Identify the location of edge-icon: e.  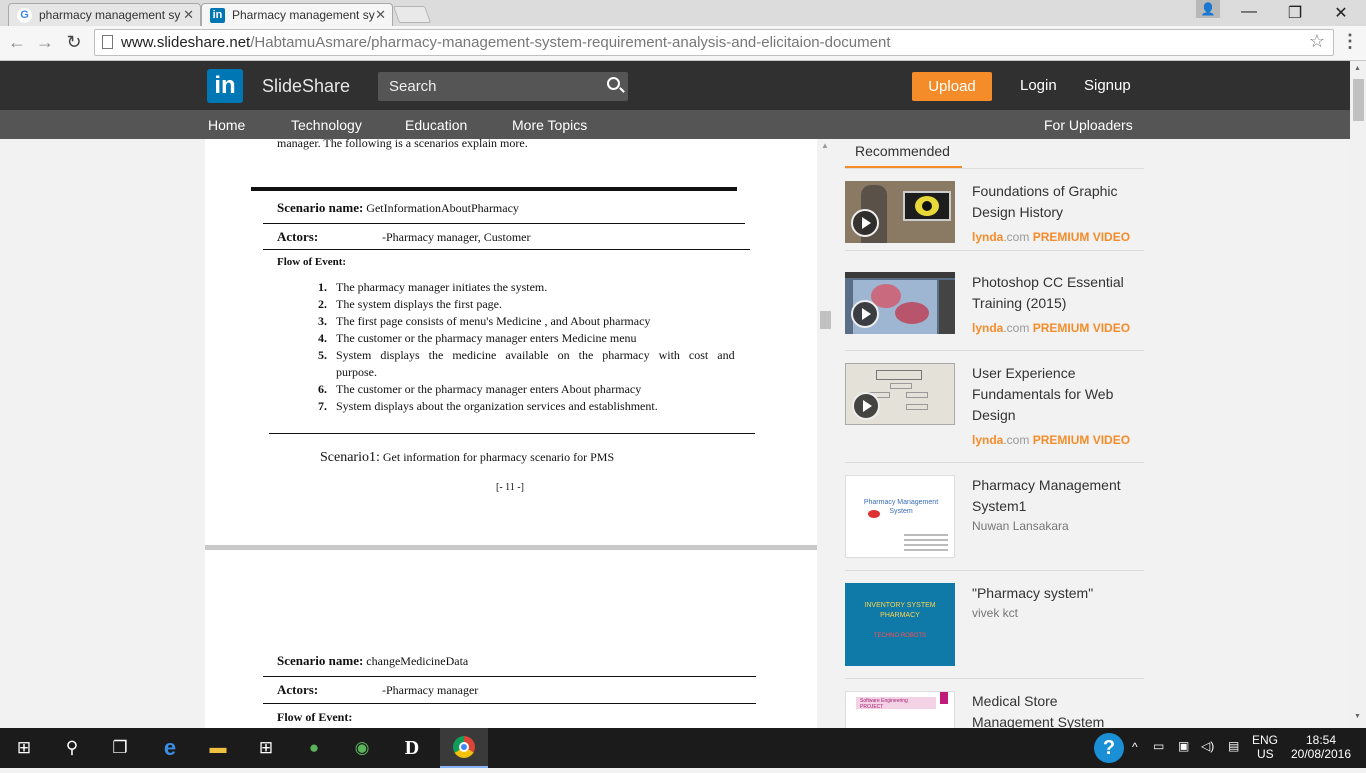
(170, 748).